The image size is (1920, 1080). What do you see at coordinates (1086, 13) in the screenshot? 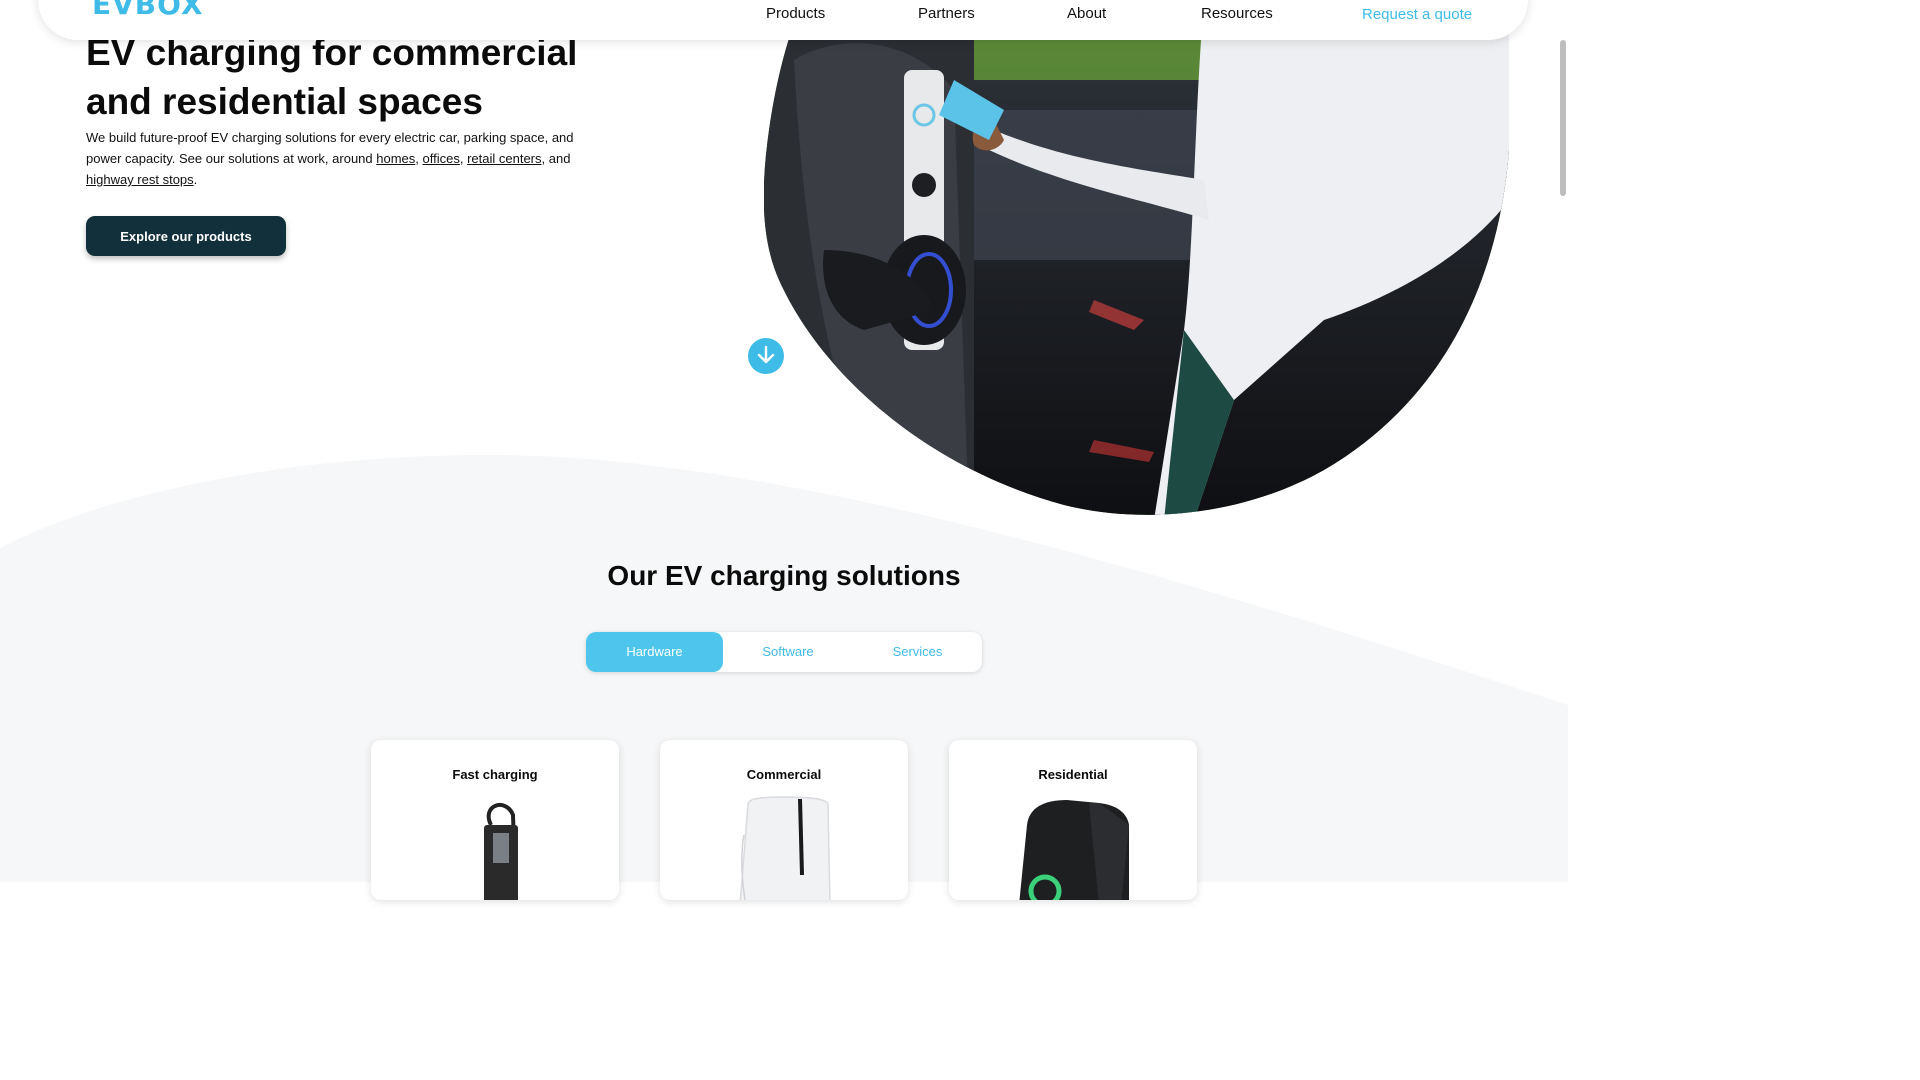
I see `nav-about: About` at bounding box center [1086, 13].